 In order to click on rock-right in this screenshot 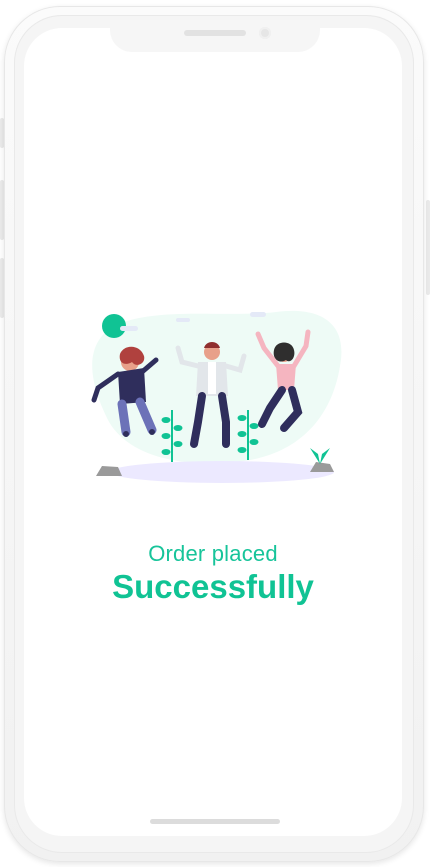, I will do `click(322, 467)`.